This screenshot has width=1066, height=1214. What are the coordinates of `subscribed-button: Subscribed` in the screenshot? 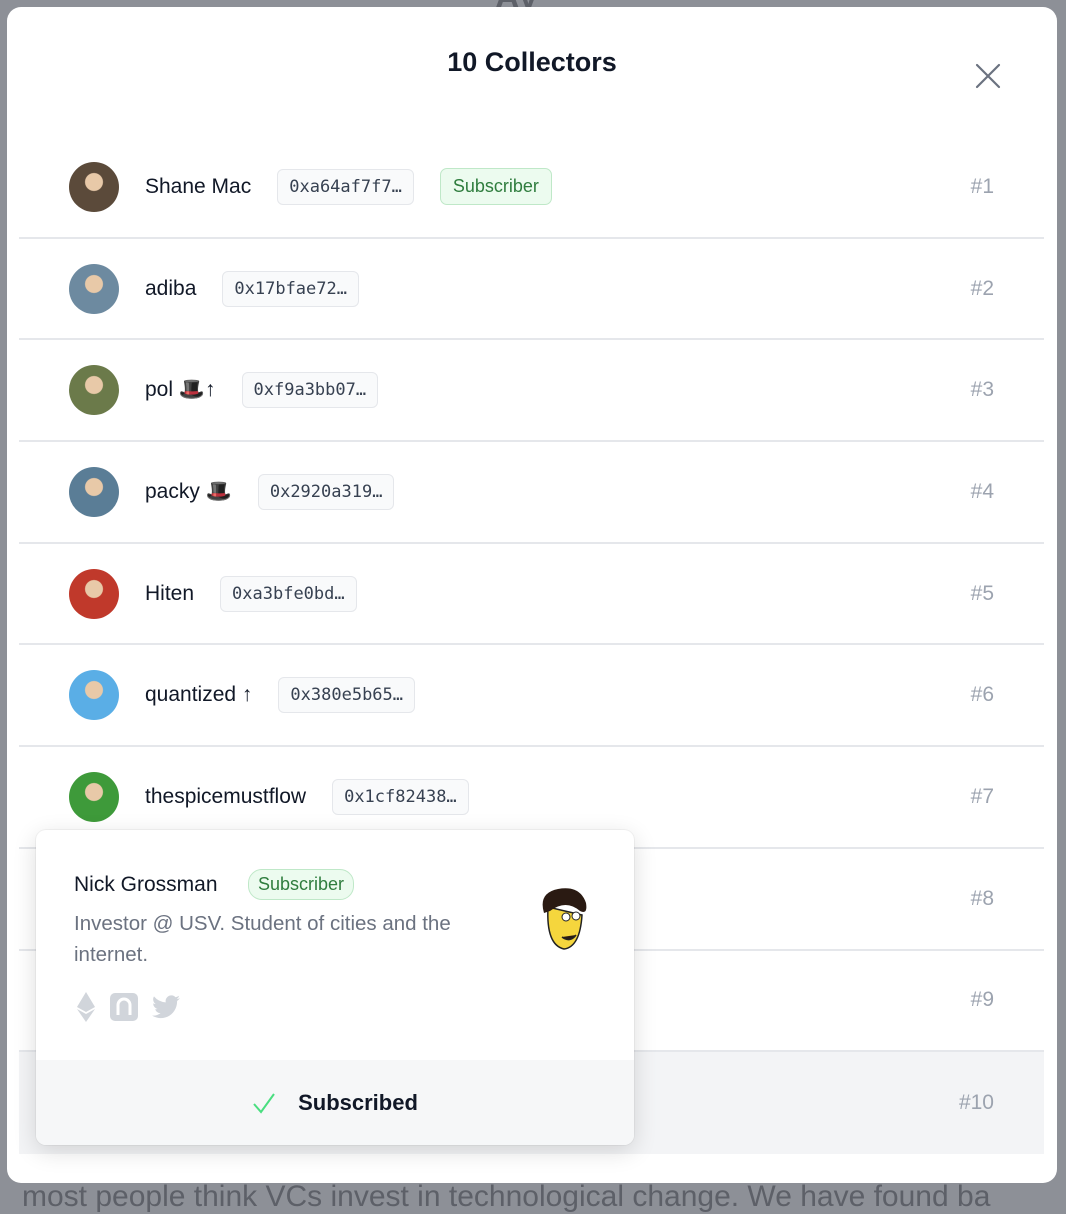 It's located at (335, 1102).